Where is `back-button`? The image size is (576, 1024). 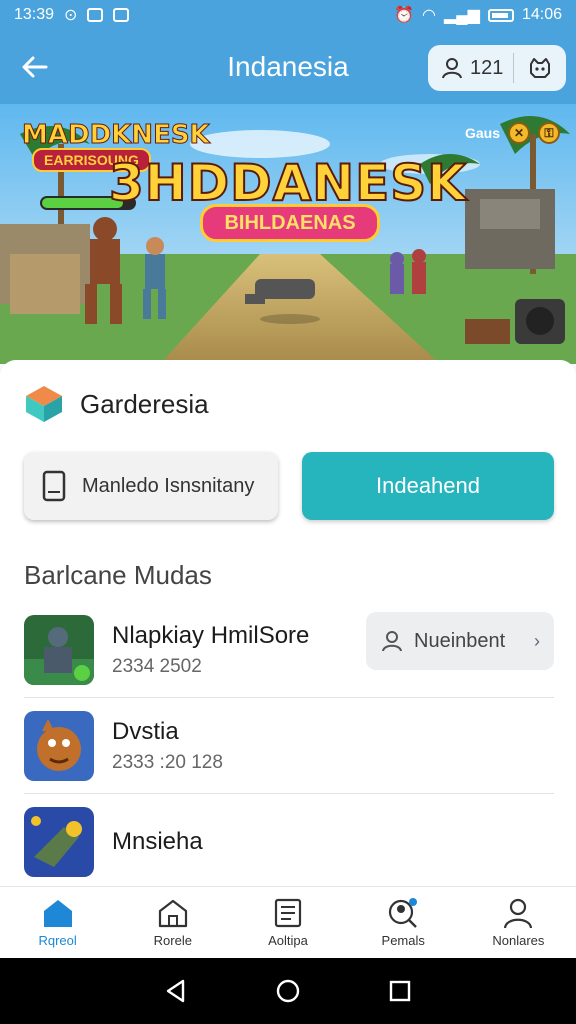 back-button is located at coordinates (35, 67).